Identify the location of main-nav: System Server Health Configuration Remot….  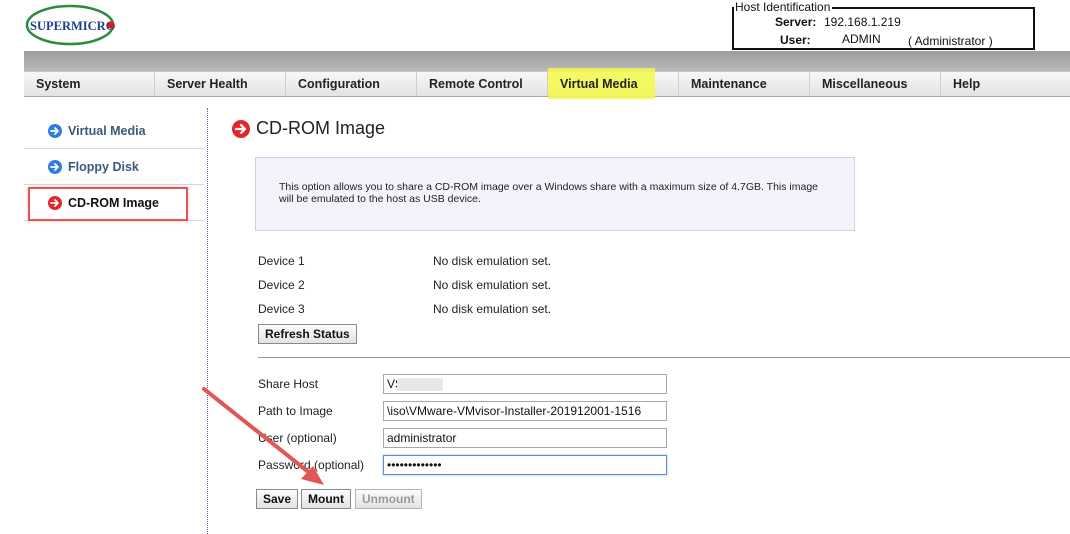
(547, 83).